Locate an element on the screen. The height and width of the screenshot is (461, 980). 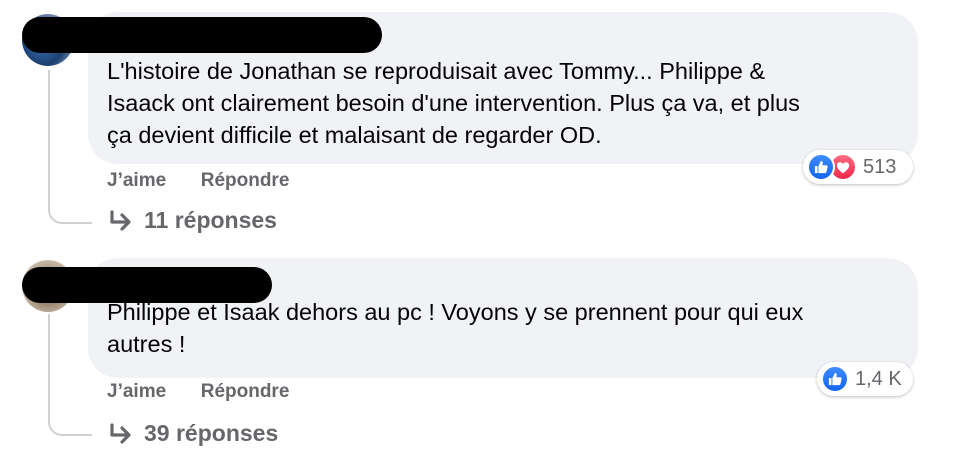
view-replies-button: 11 réponses is located at coordinates (192, 220).